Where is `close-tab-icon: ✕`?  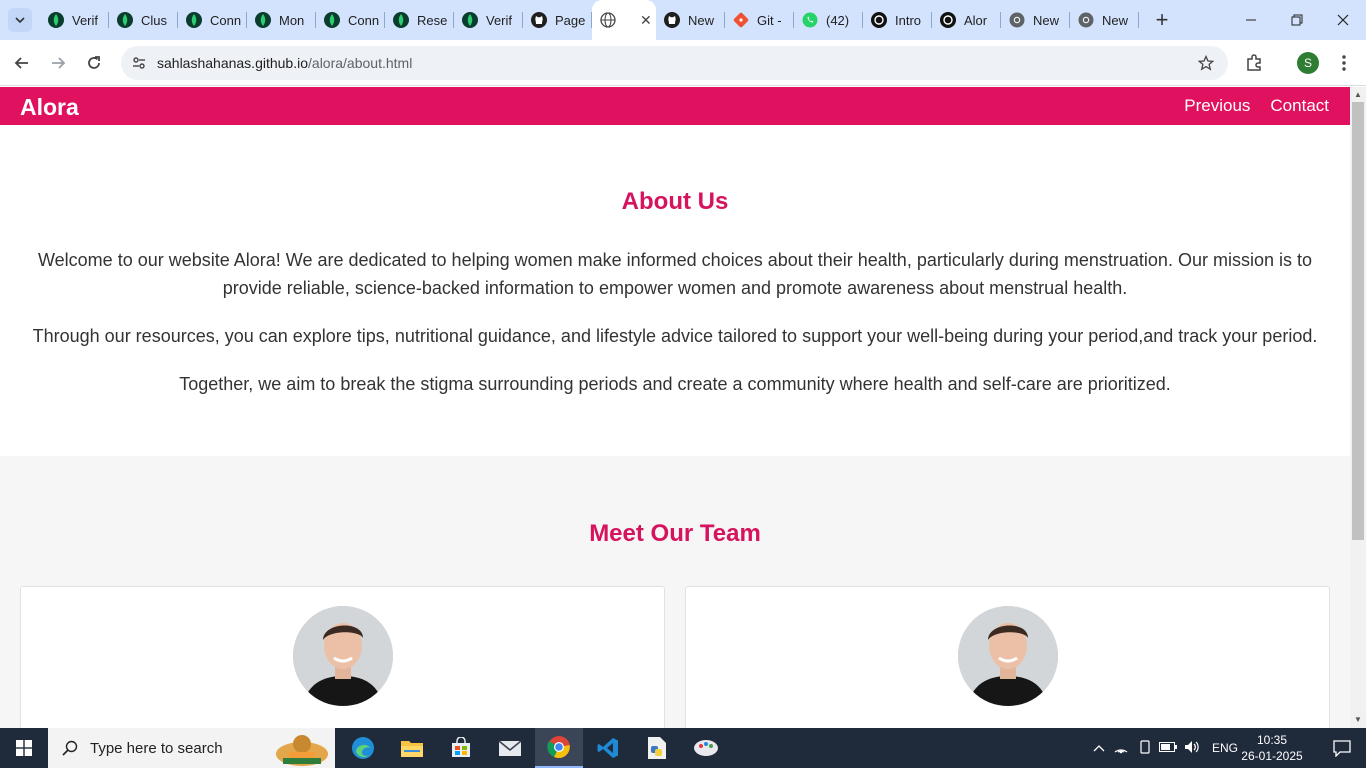
close-tab-icon: ✕ is located at coordinates (646, 20).